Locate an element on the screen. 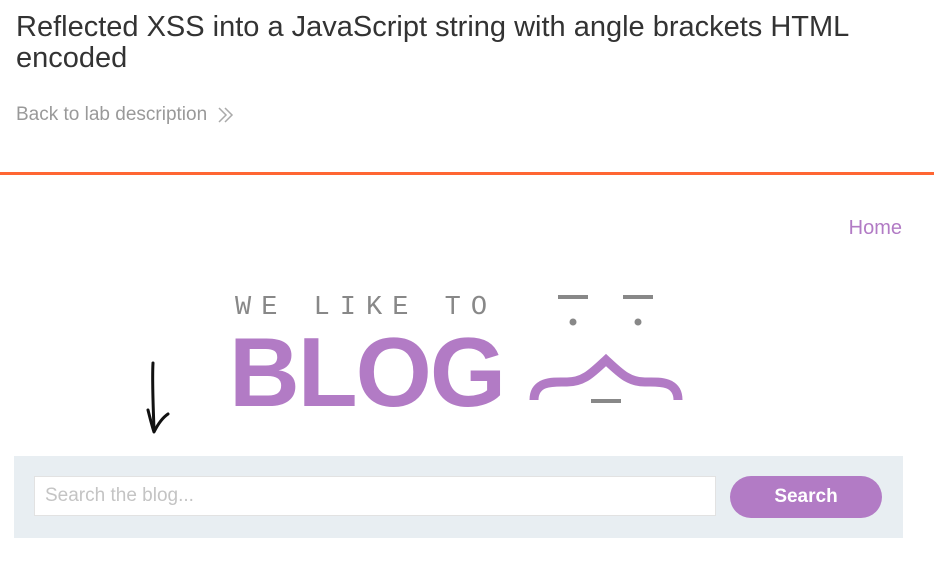 This screenshot has height=561, width=936. logo-wordmark: BLOG is located at coordinates (366, 366).